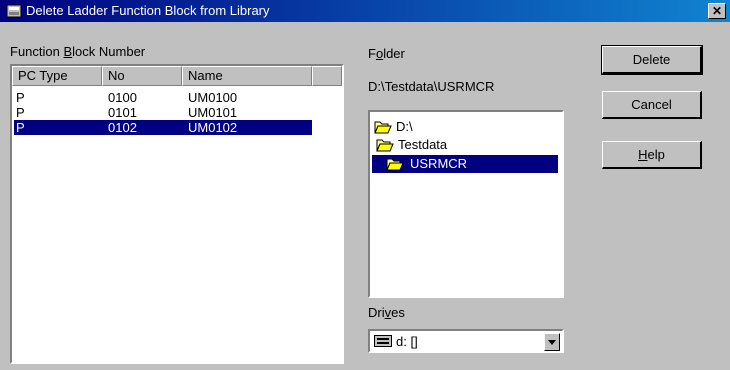 The width and height of the screenshot is (730, 370). Describe the element at coordinates (439, 163) in the screenshot. I see `tree-item-label: USRMCR` at that location.